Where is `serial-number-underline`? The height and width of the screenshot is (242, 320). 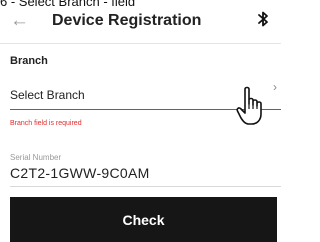 serial-number-underline is located at coordinates (145, 186).